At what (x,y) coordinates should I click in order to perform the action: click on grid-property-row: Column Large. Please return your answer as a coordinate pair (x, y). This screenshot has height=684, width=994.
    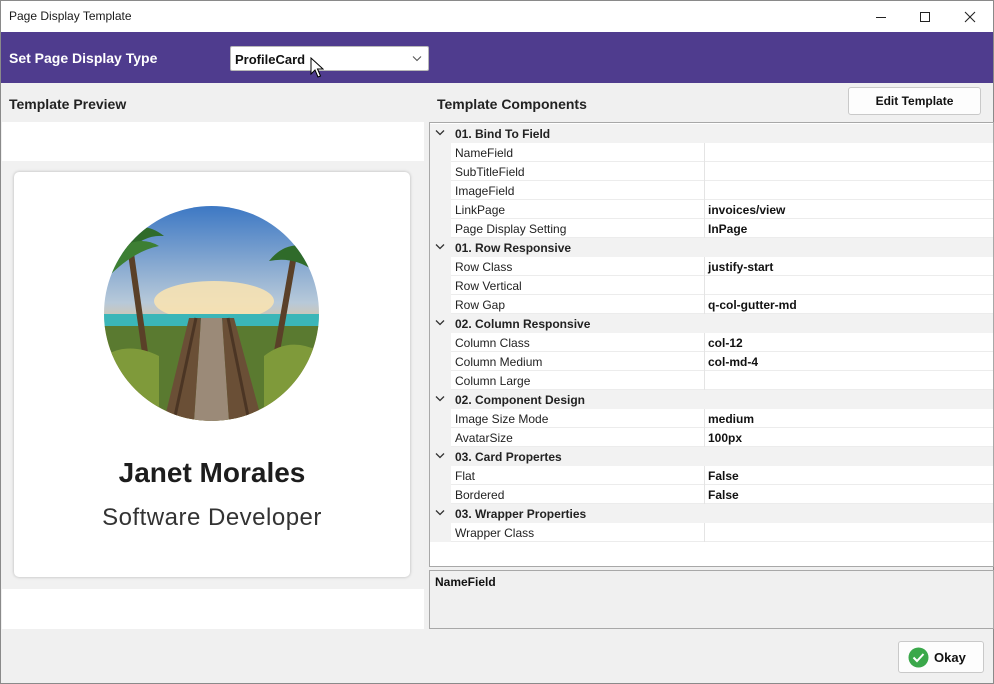
    Looking at the image, I should click on (711, 380).